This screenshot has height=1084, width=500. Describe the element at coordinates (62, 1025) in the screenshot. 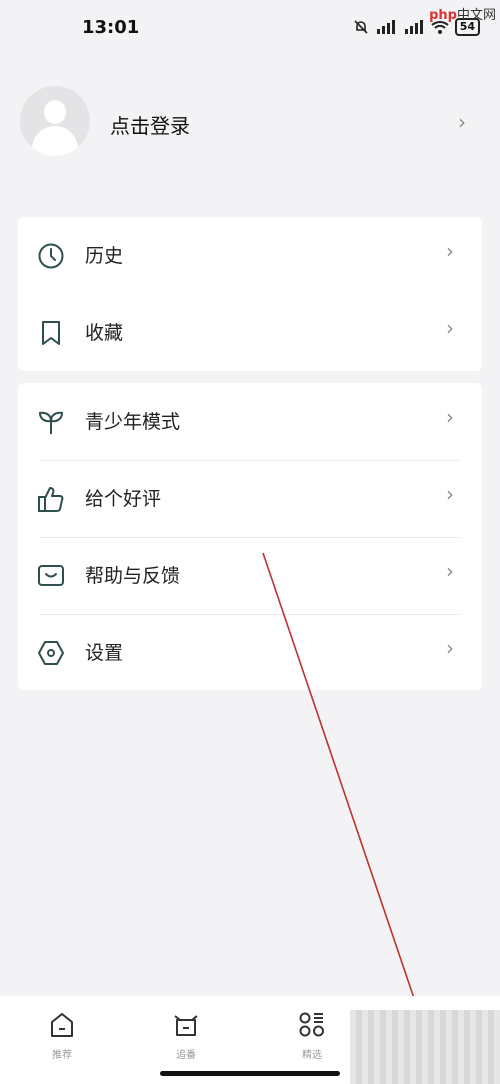

I see `home-icon` at that location.